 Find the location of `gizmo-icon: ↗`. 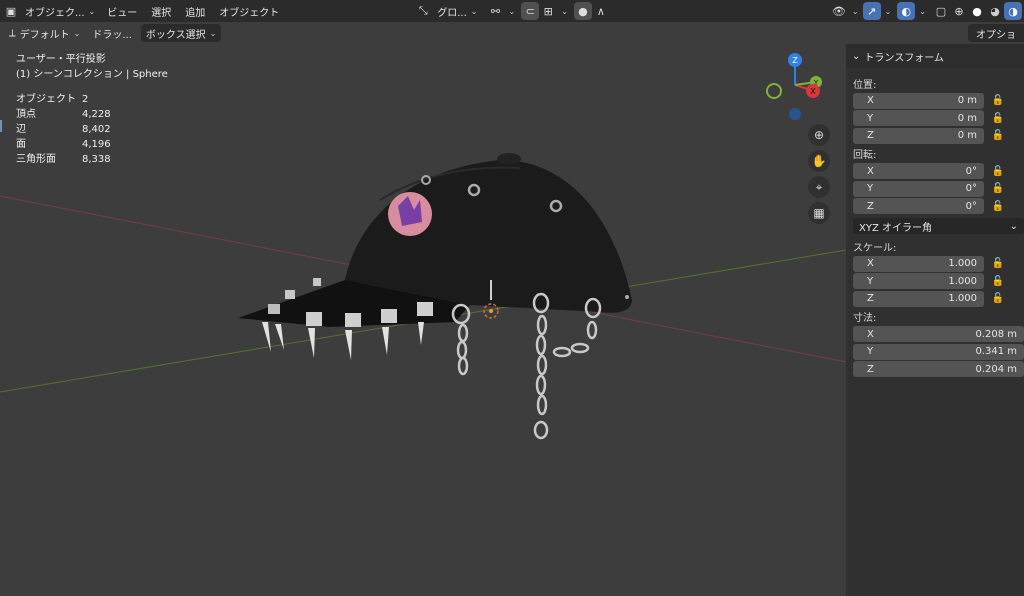

gizmo-icon: ↗ is located at coordinates (871, 11).